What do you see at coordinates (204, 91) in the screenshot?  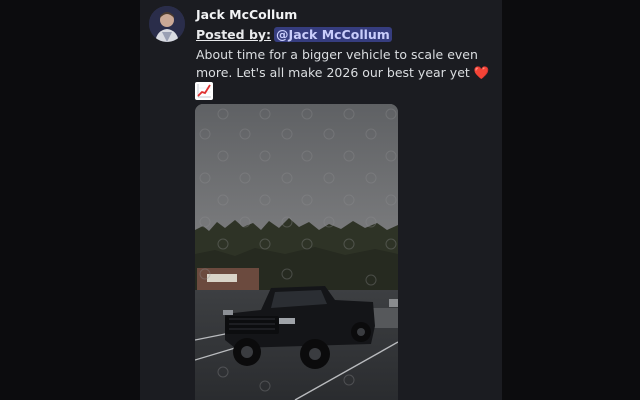 I see `chart-increasing-icon` at bounding box center [204, 91].